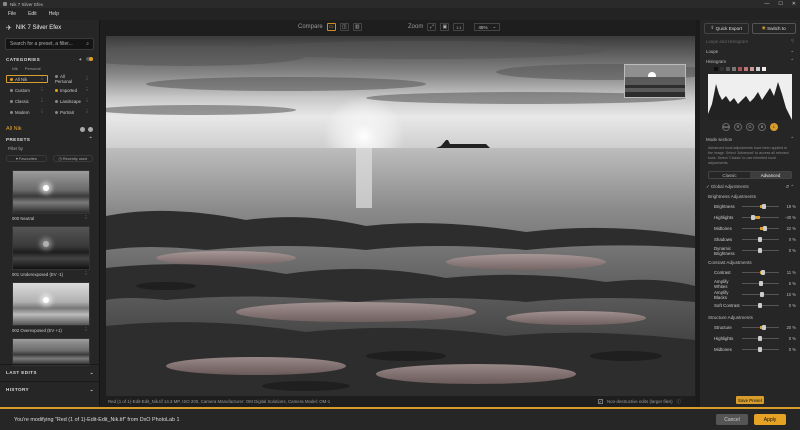  Describe the element at coordinates (750, 127) in the screenshot. I see `channel-g-button: G` at that location.